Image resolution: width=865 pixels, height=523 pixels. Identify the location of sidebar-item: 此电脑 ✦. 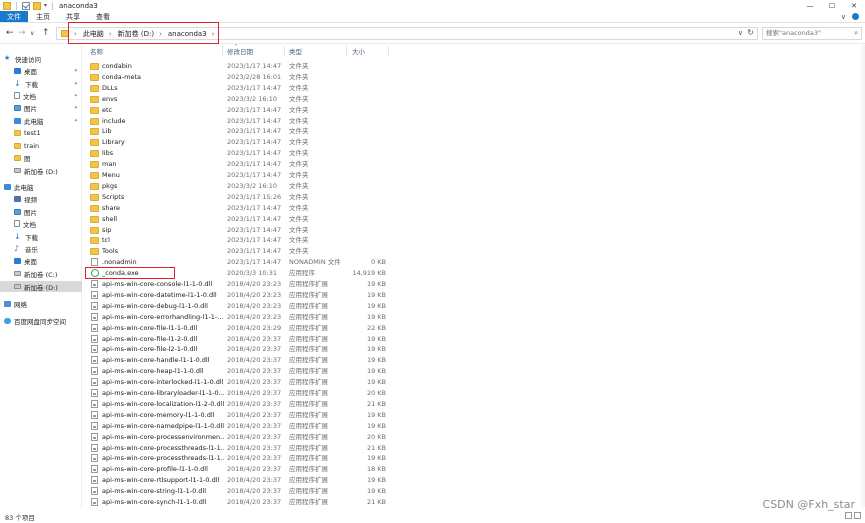
(41, 120).